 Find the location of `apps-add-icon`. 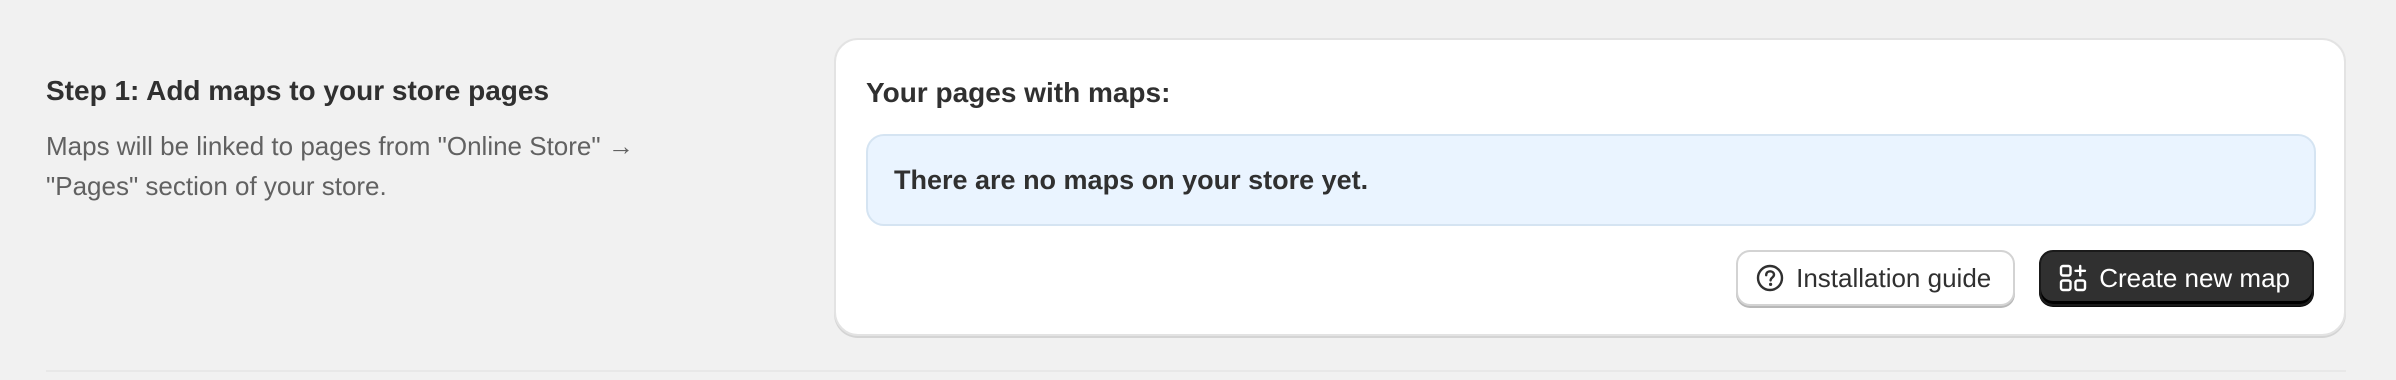

apps-add-icon is located at coordinates (2073, 278).